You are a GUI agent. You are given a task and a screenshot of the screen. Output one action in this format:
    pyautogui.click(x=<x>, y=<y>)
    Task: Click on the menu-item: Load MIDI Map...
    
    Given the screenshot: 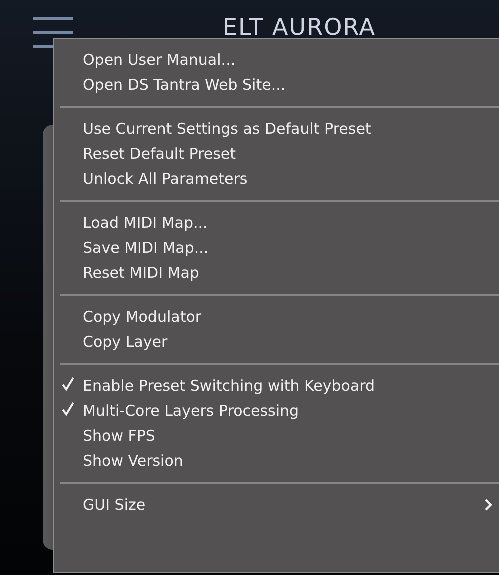 What is the action you would take?
    pyautogui.click(x=276, y=222)
    